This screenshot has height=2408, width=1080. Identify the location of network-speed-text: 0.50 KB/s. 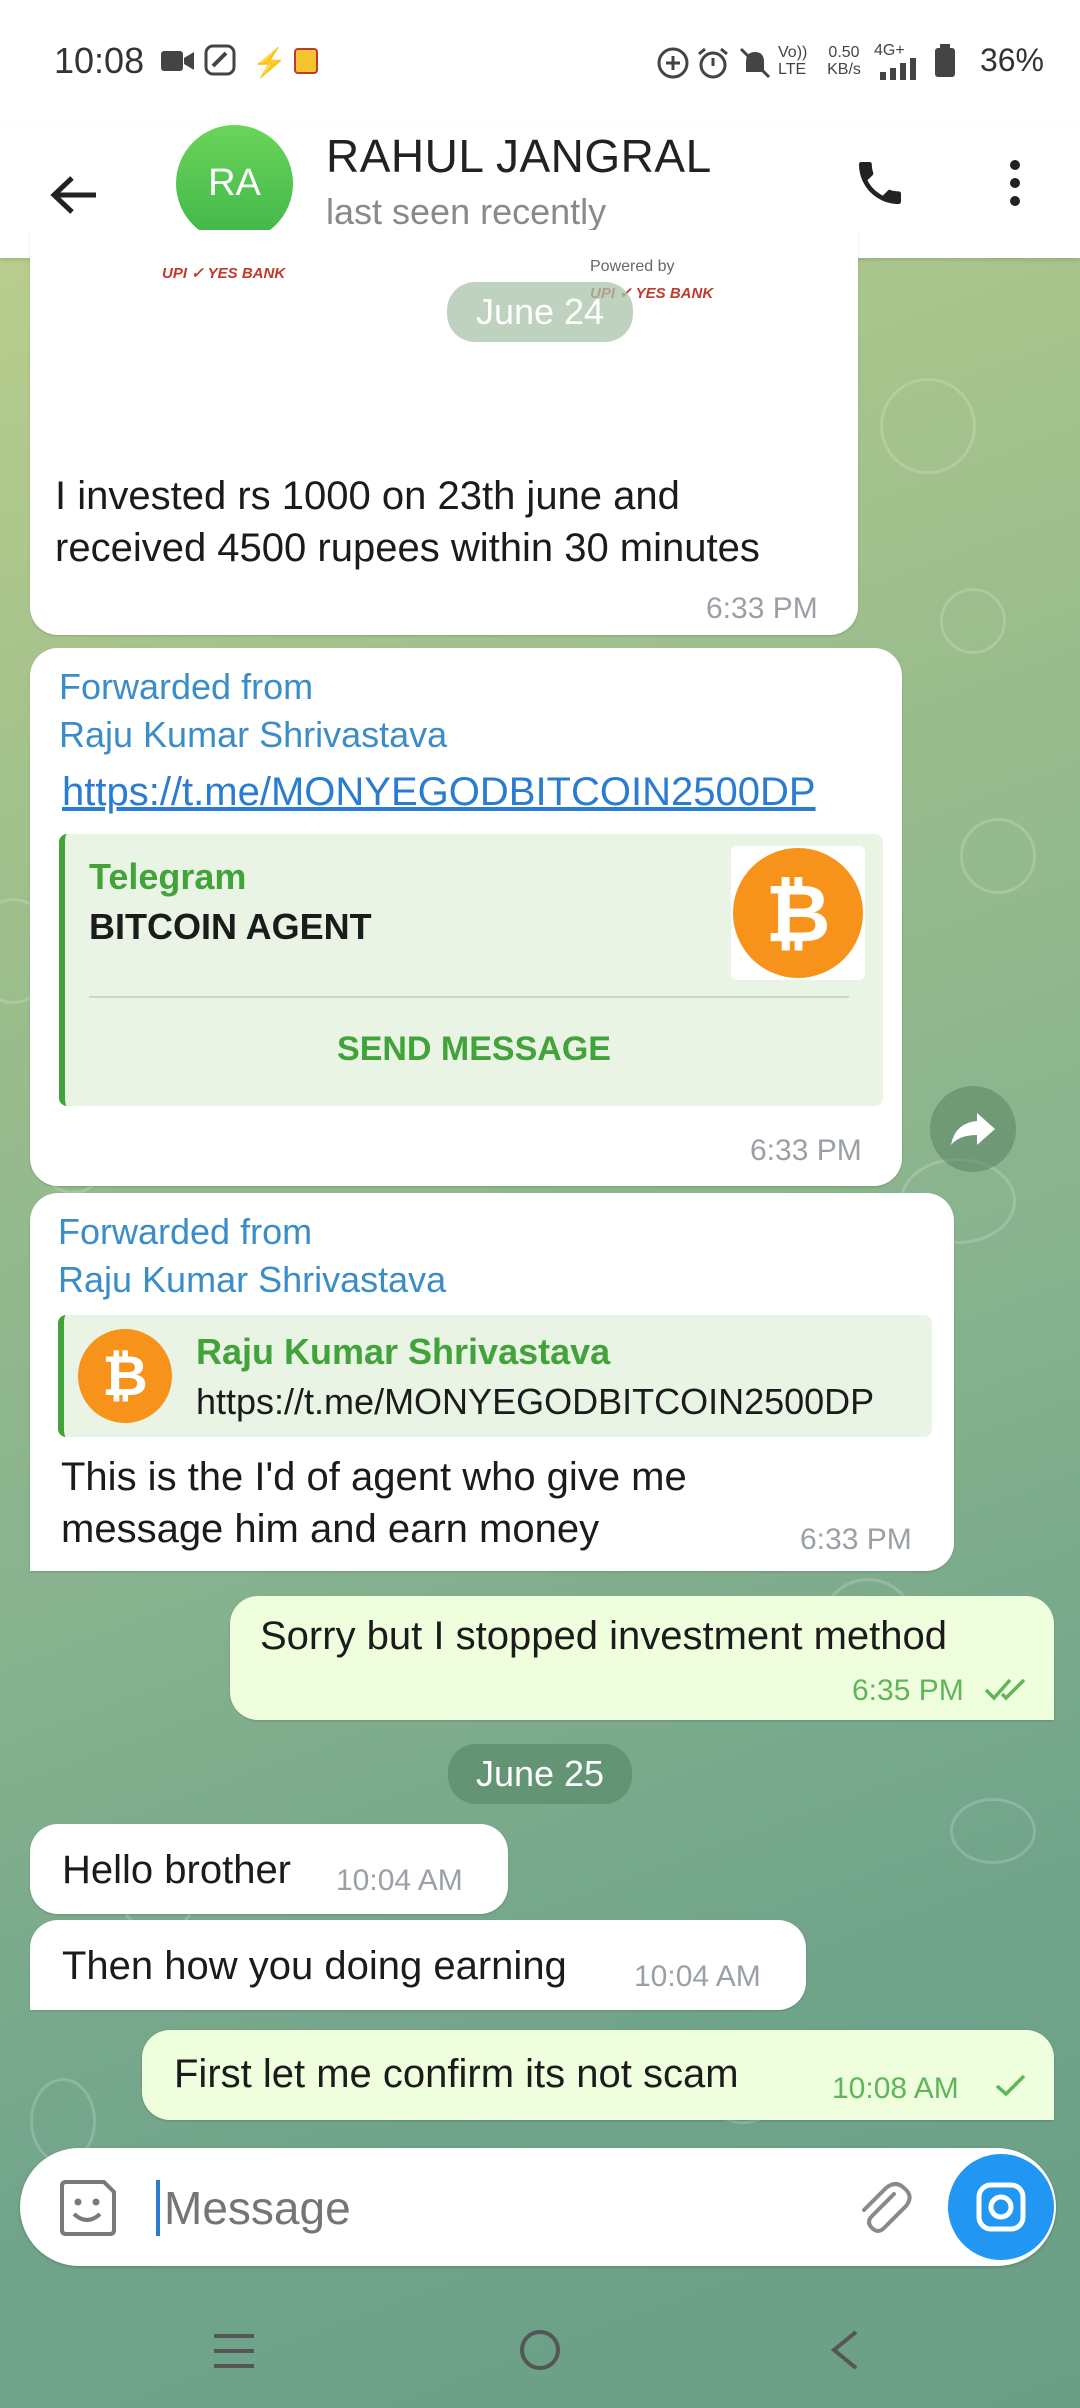
(844, 61).